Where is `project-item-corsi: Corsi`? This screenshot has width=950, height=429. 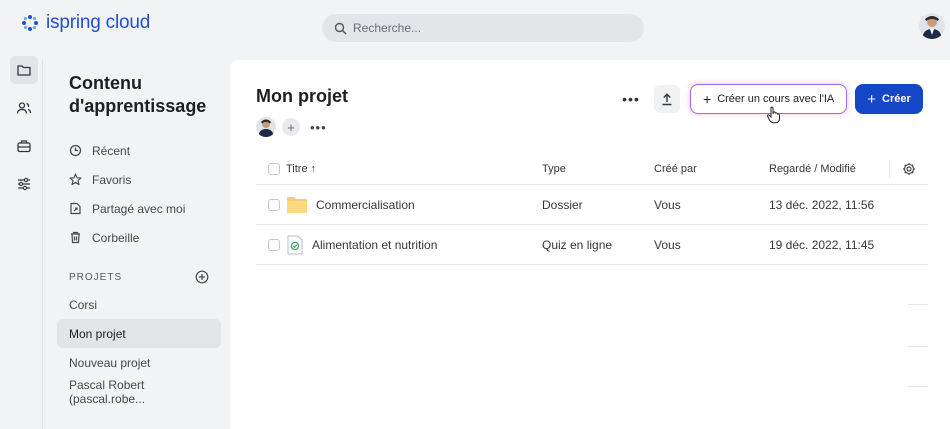 project-item-corsi: Corsi is located at coordinates (139, 304).